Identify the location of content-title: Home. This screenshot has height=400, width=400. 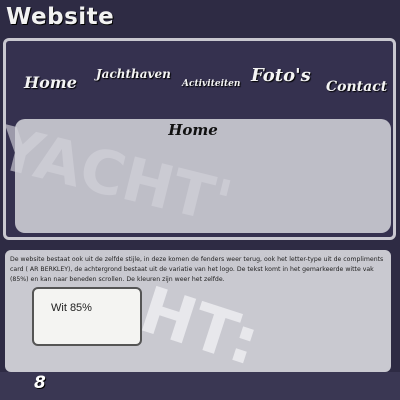
(193, 130).